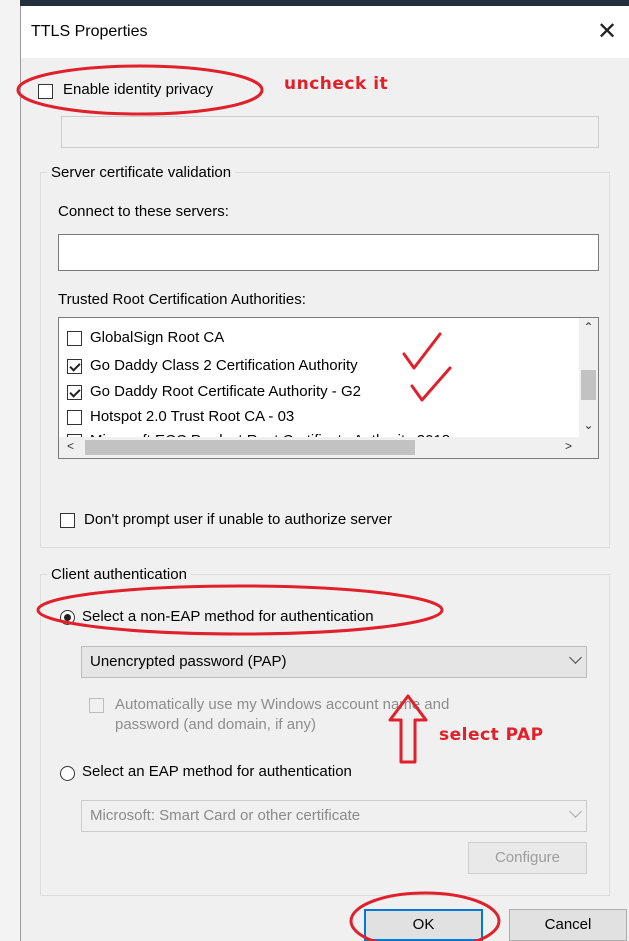  Describe the element at coordinates (328, 252) in the screenshot. I see `connect-servers-input` at that location.